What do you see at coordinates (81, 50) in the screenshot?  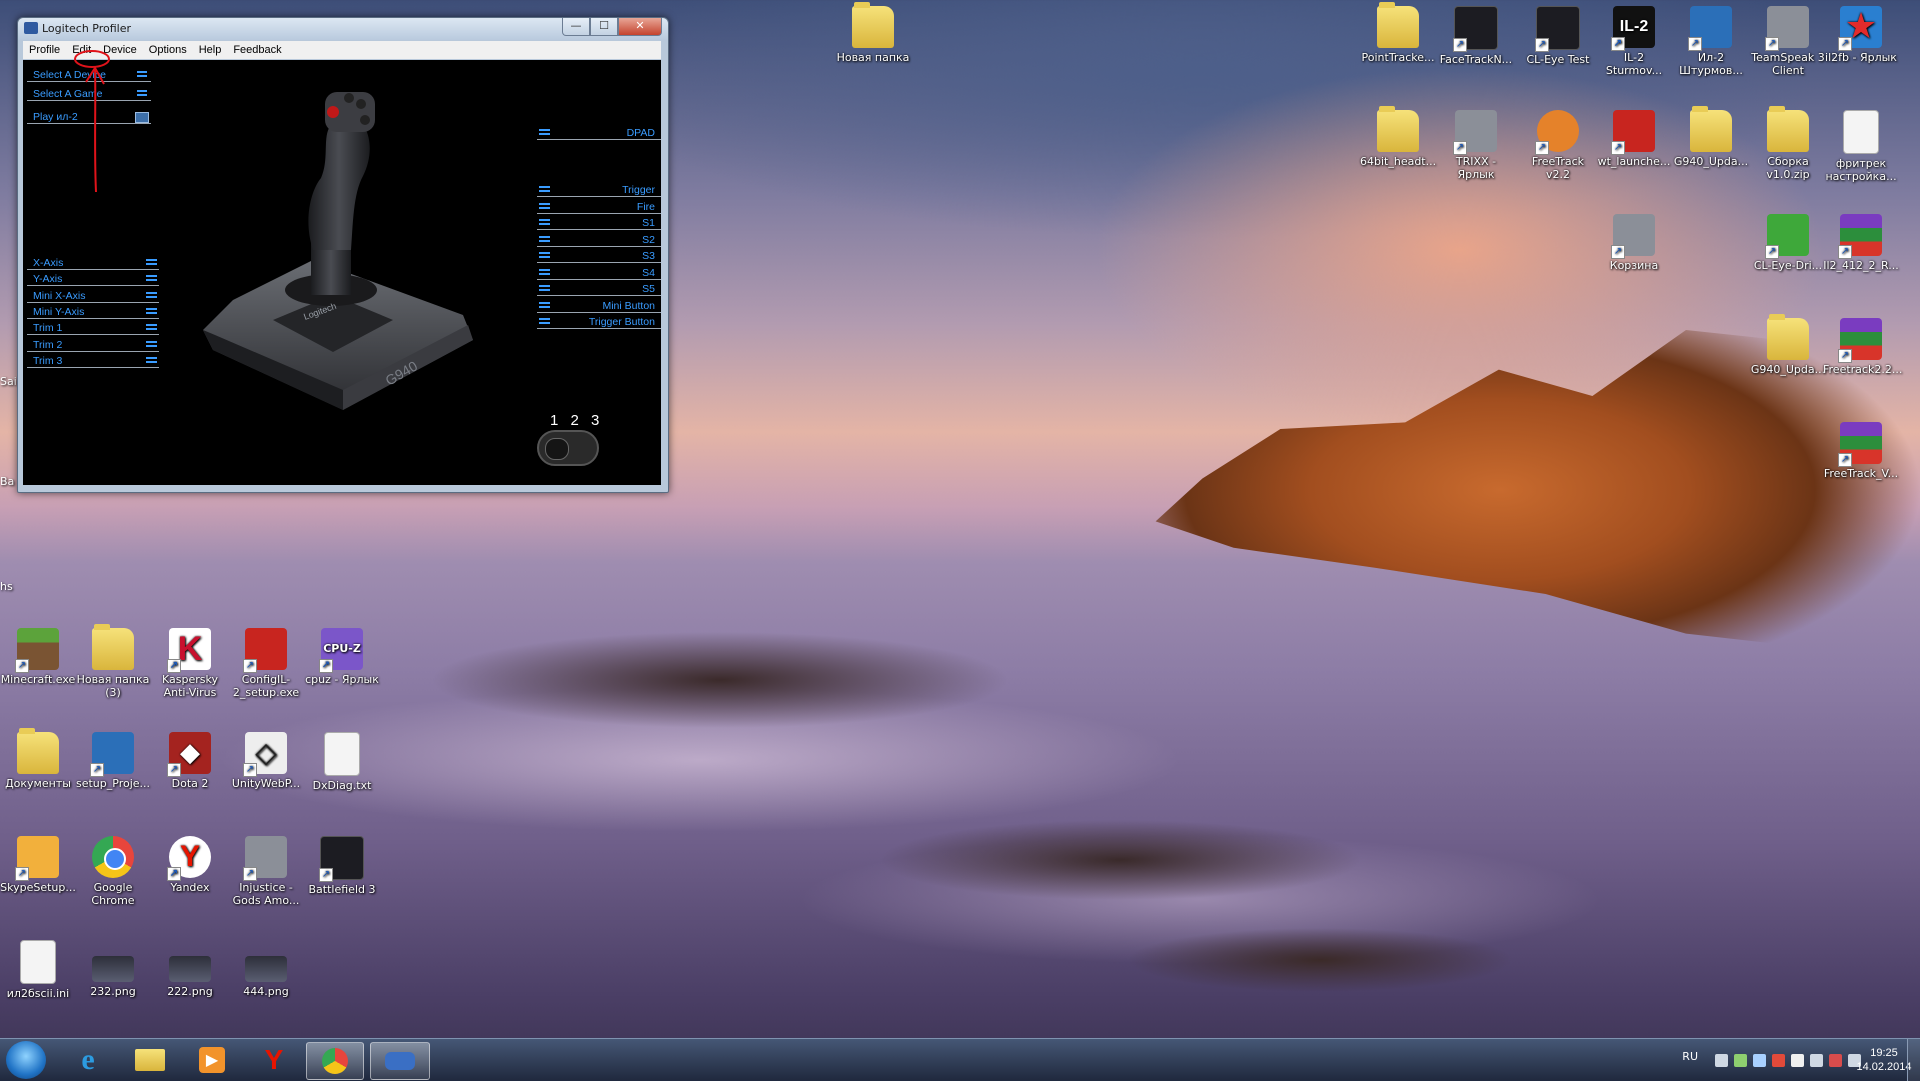 I see `menu-edit: Edit` at bounding box center [81, 50].